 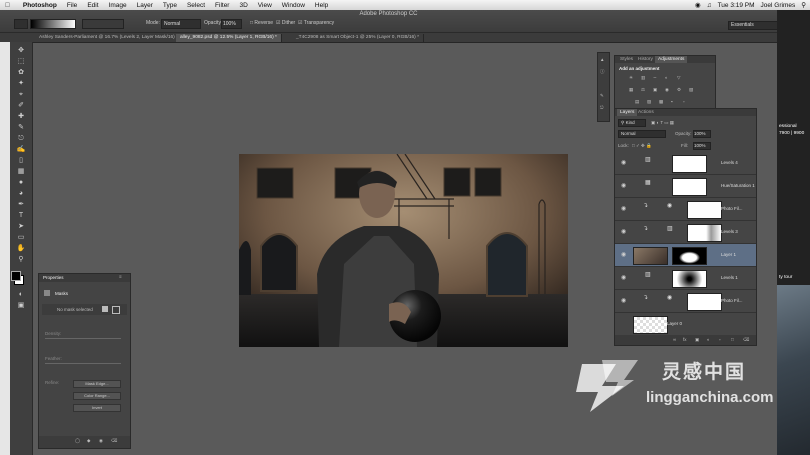 What do you see at coordinates (265, 5) in the screenshot?
I see `menu-view: View` at bounding box center [265, 5].